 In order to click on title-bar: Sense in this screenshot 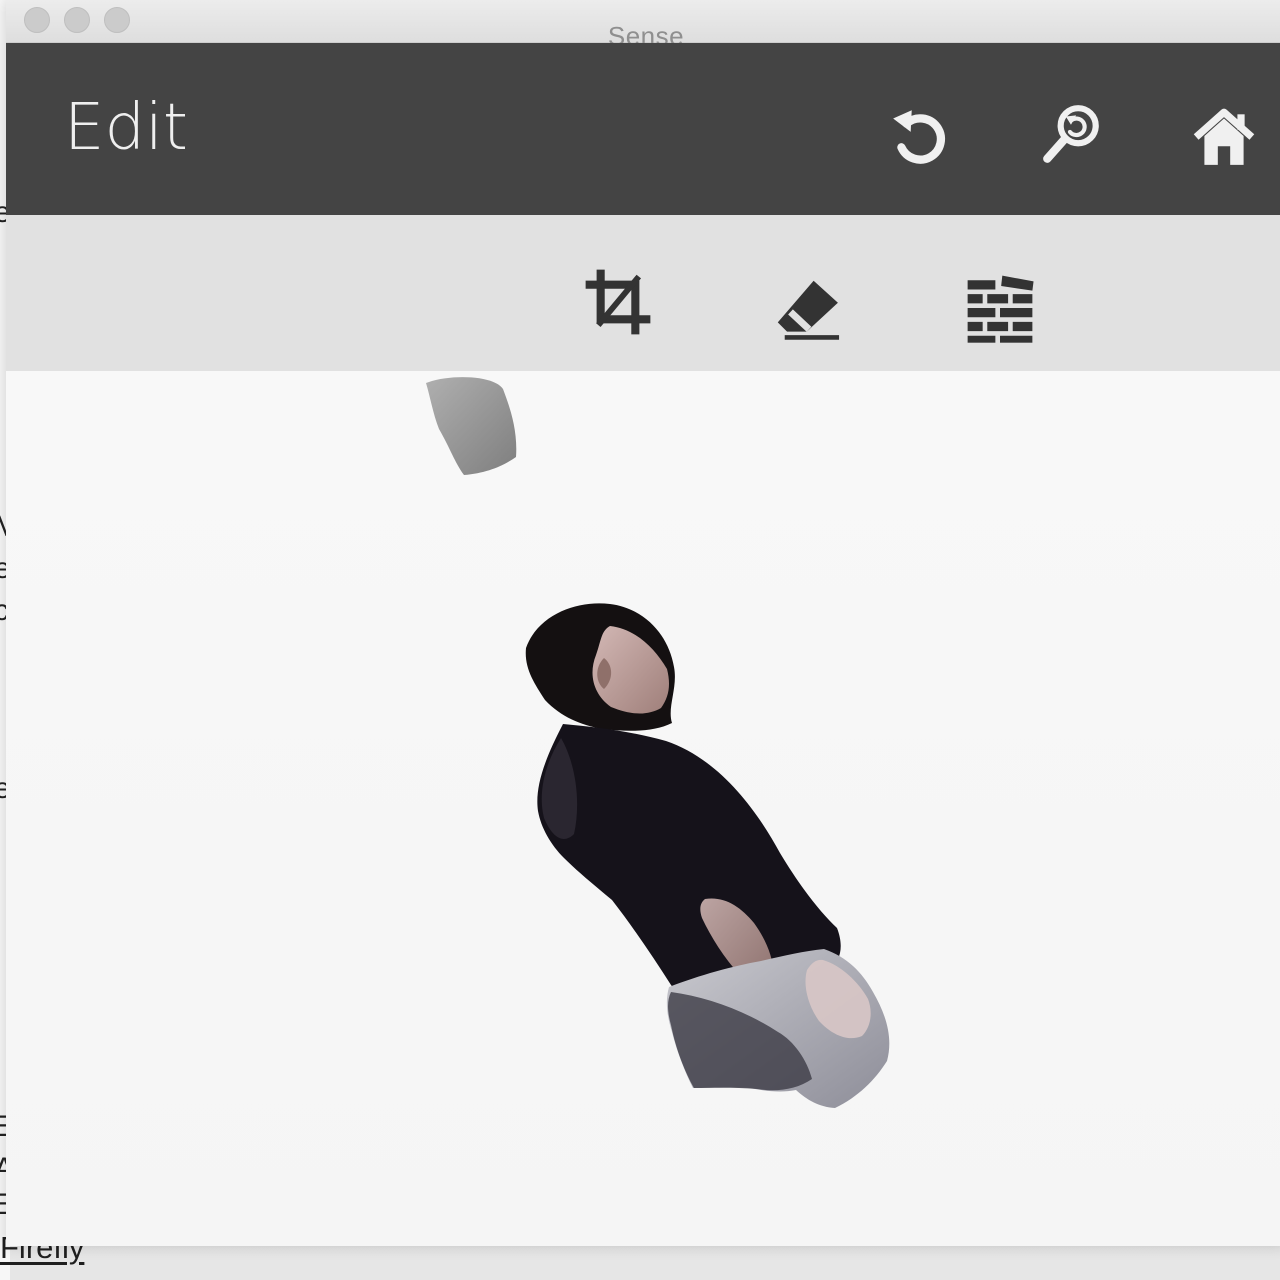, I will do `click(643, 25)`.